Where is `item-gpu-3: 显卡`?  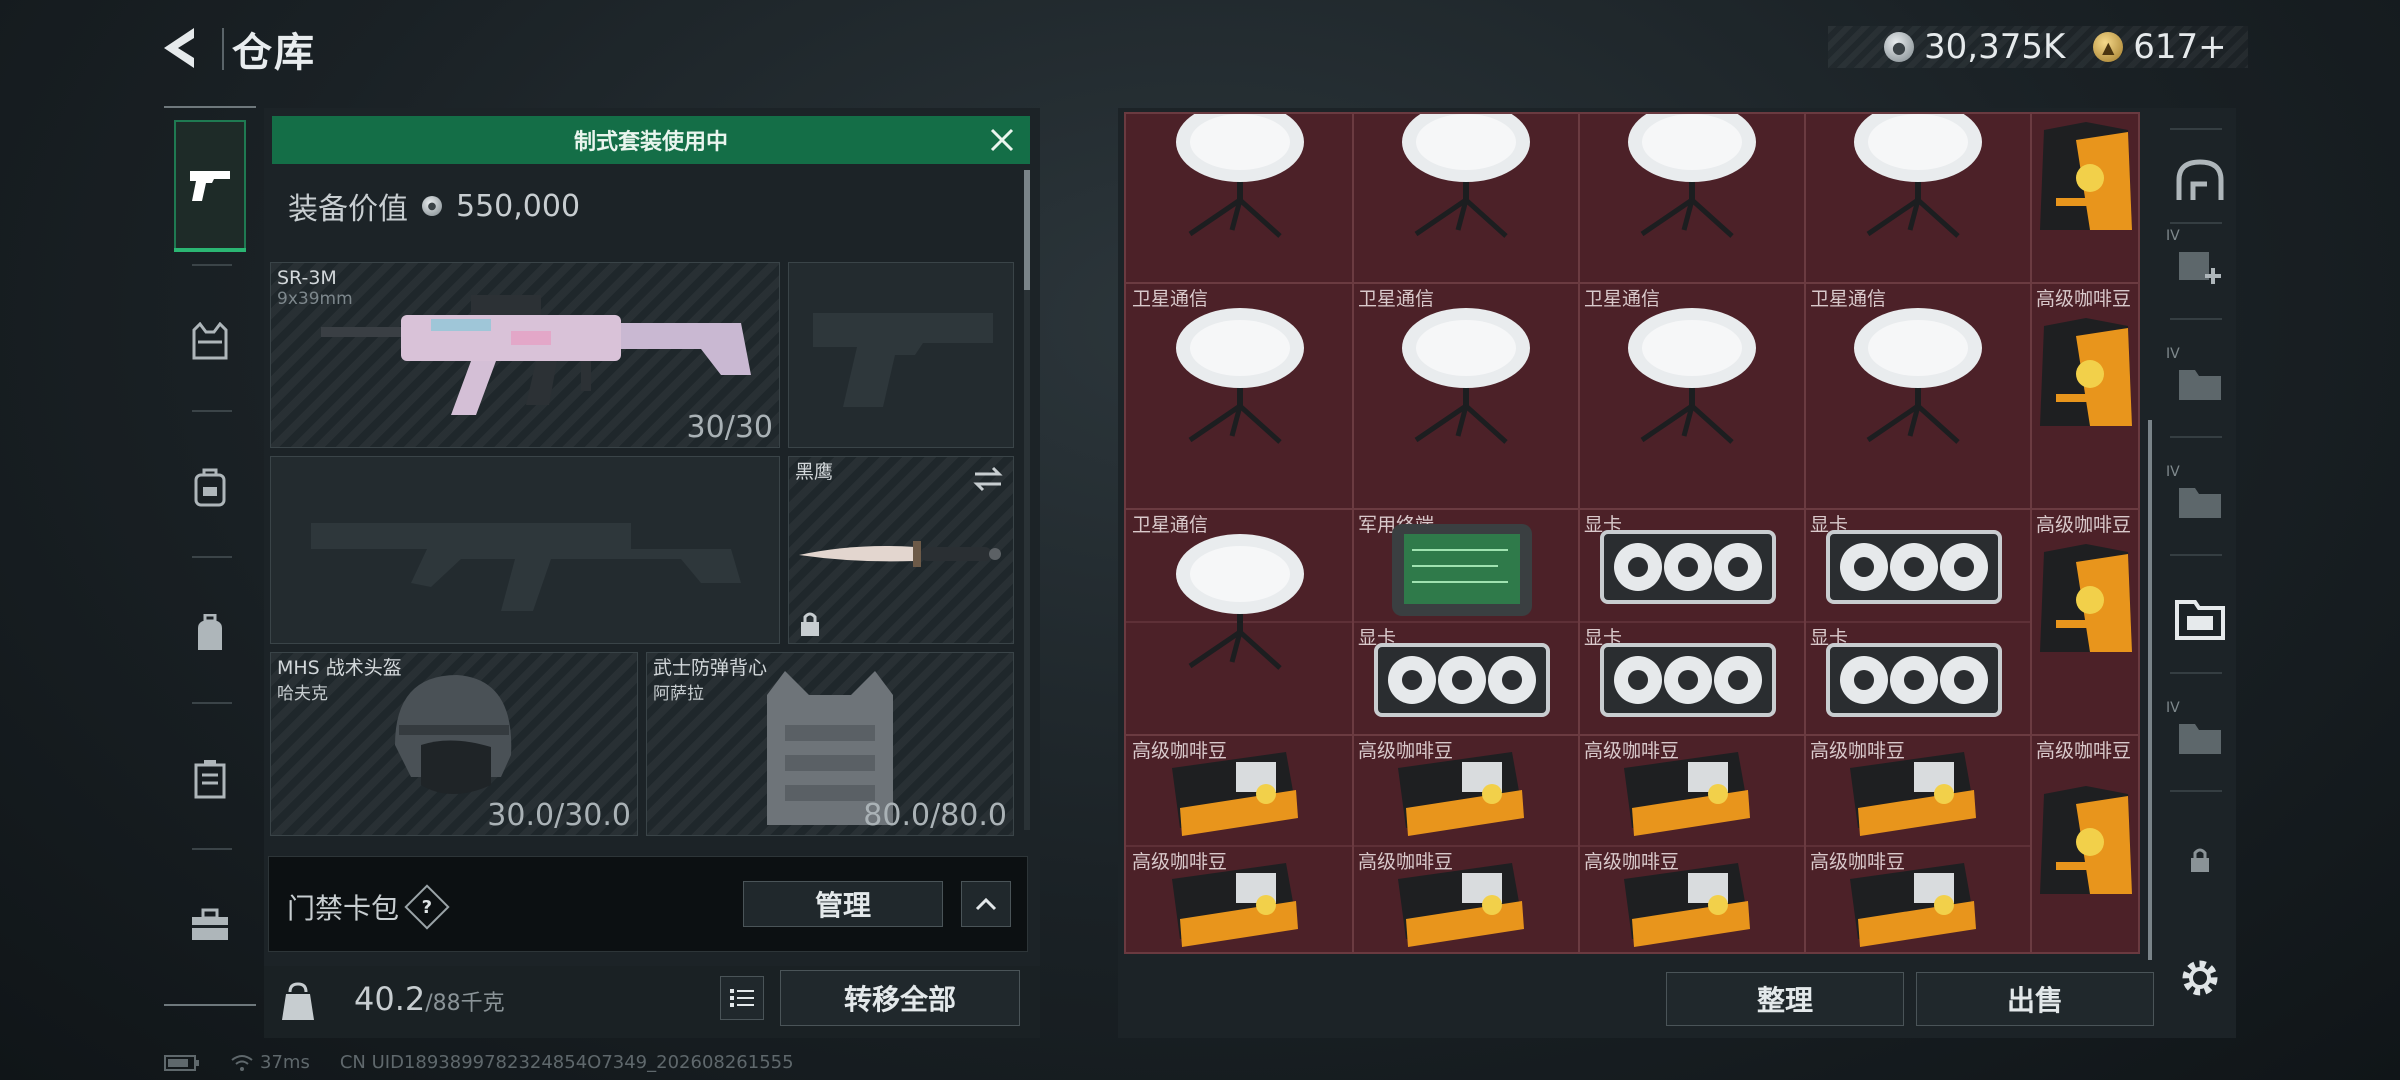
item-gpu-3: 显卡 is located at coordinates (1691, 677).